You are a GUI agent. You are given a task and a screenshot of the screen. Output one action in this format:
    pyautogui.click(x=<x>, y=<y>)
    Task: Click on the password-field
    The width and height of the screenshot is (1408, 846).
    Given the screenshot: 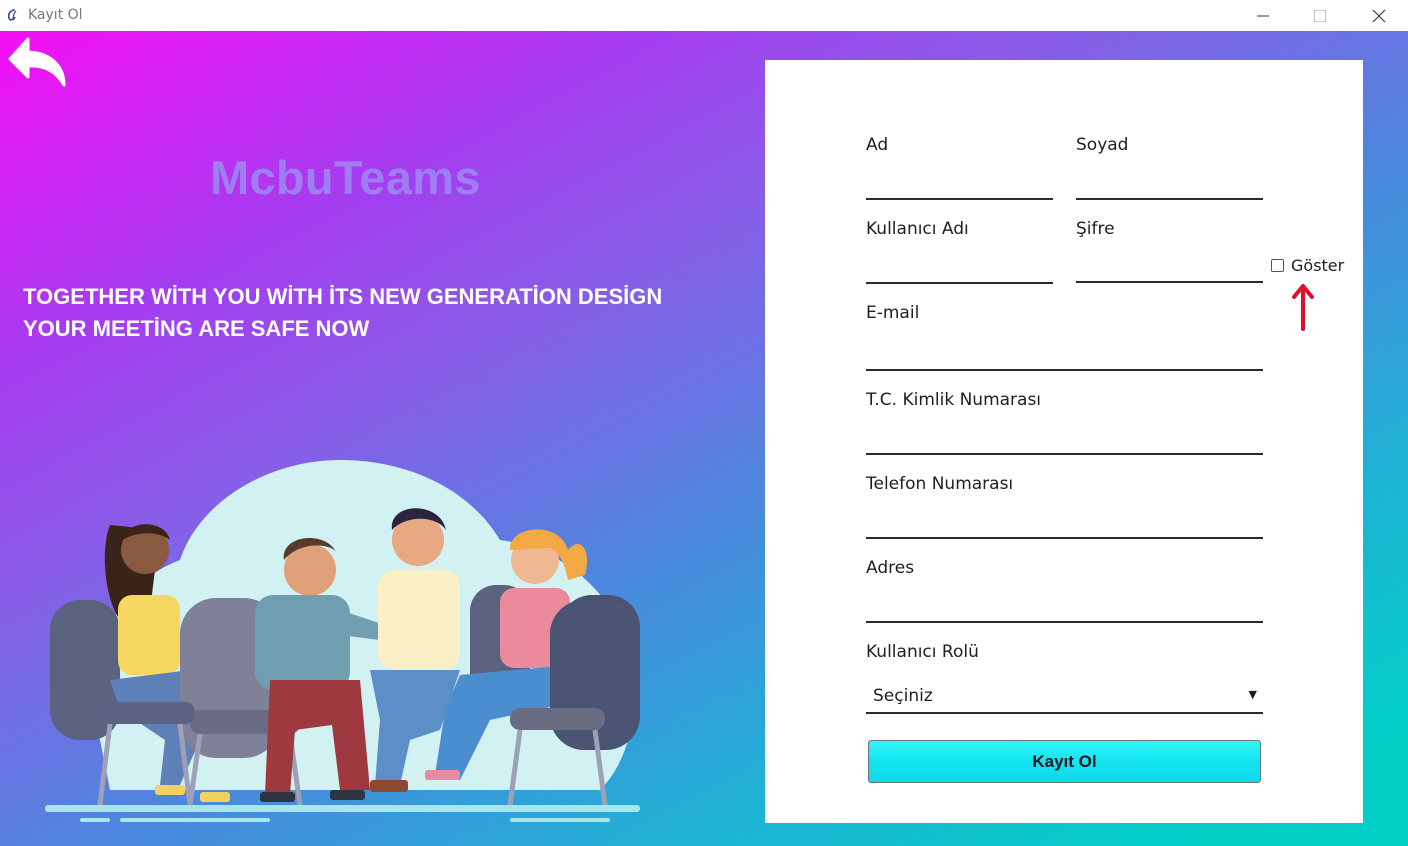 What is the action you would take?
    pyautogui.click(x=1169, y=269)
    